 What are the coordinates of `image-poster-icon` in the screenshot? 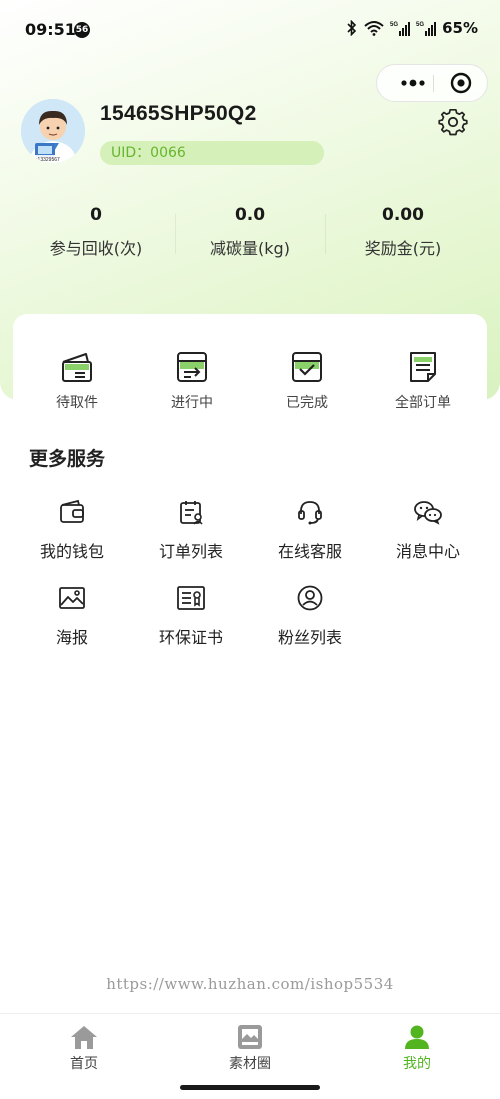 It's located at (72, 598).